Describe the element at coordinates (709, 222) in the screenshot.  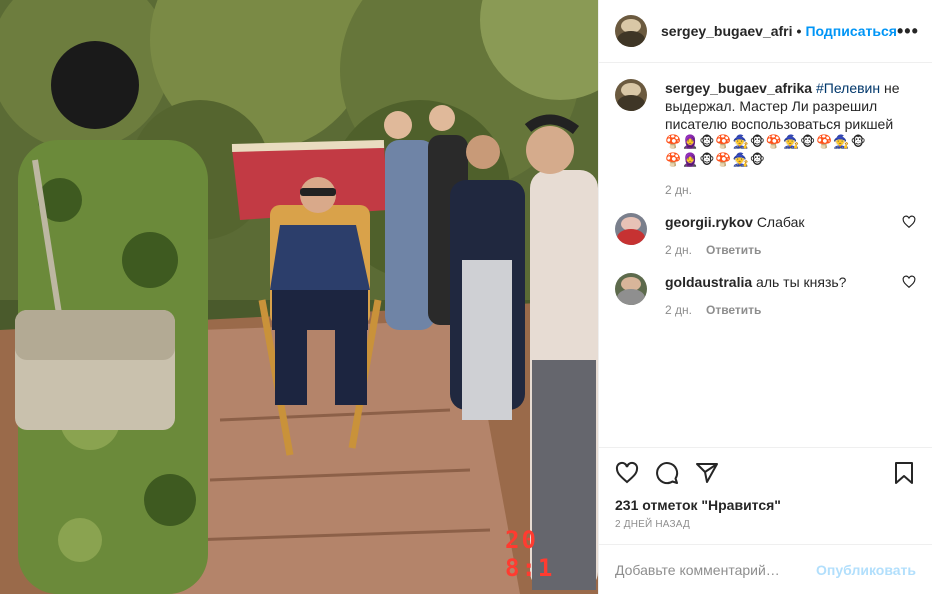
I see `comment-username: georgii.rykov` at that location.